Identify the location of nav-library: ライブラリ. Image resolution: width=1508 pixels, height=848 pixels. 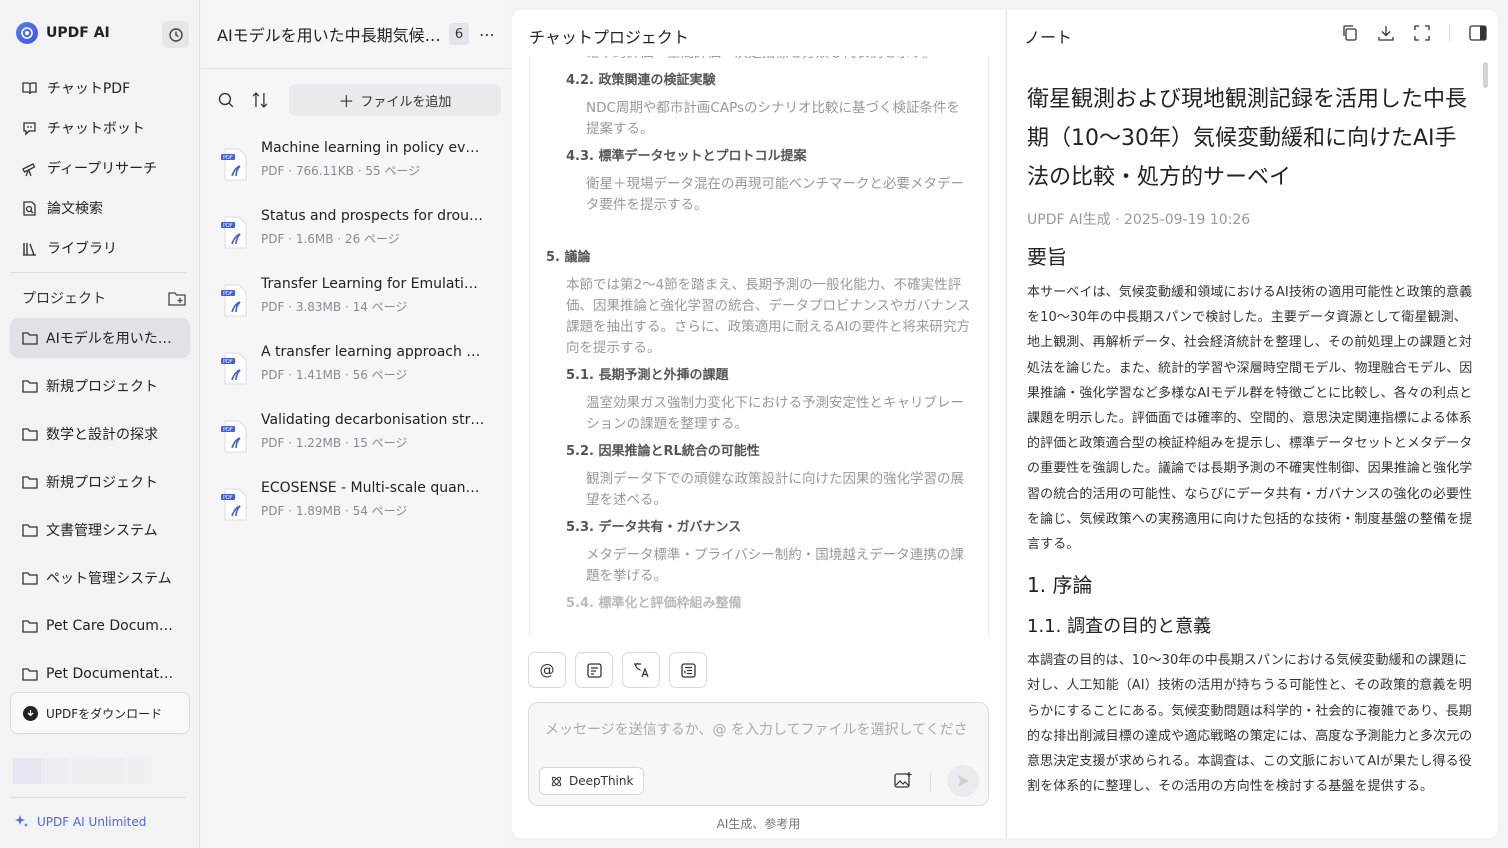
(100, 248).